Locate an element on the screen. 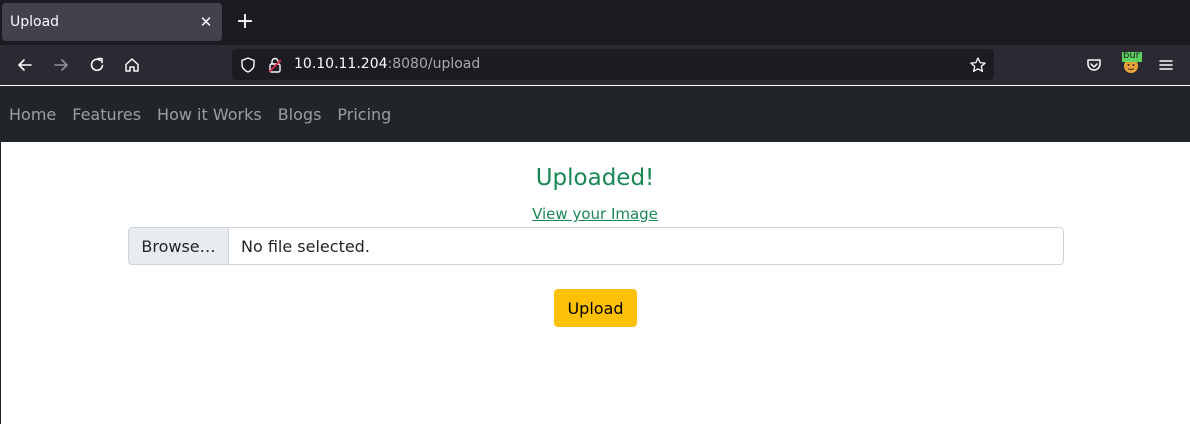 The image size is (1190, 424). tab-title: Upload is located at coordinates (35, 22).